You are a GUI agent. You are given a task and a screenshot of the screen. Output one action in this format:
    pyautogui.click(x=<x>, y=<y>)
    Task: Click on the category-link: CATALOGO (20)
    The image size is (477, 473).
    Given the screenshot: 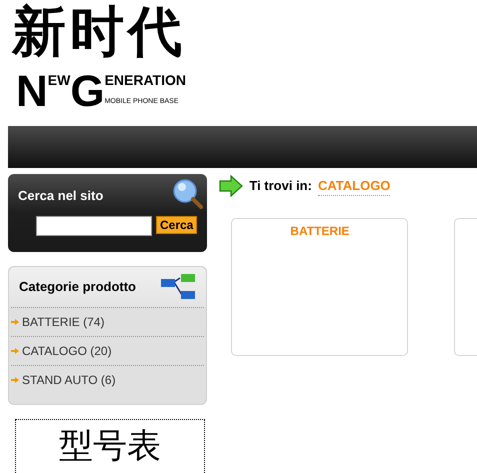 What is the action you would take?
    pyautogui.click(x=67, y=351)
    